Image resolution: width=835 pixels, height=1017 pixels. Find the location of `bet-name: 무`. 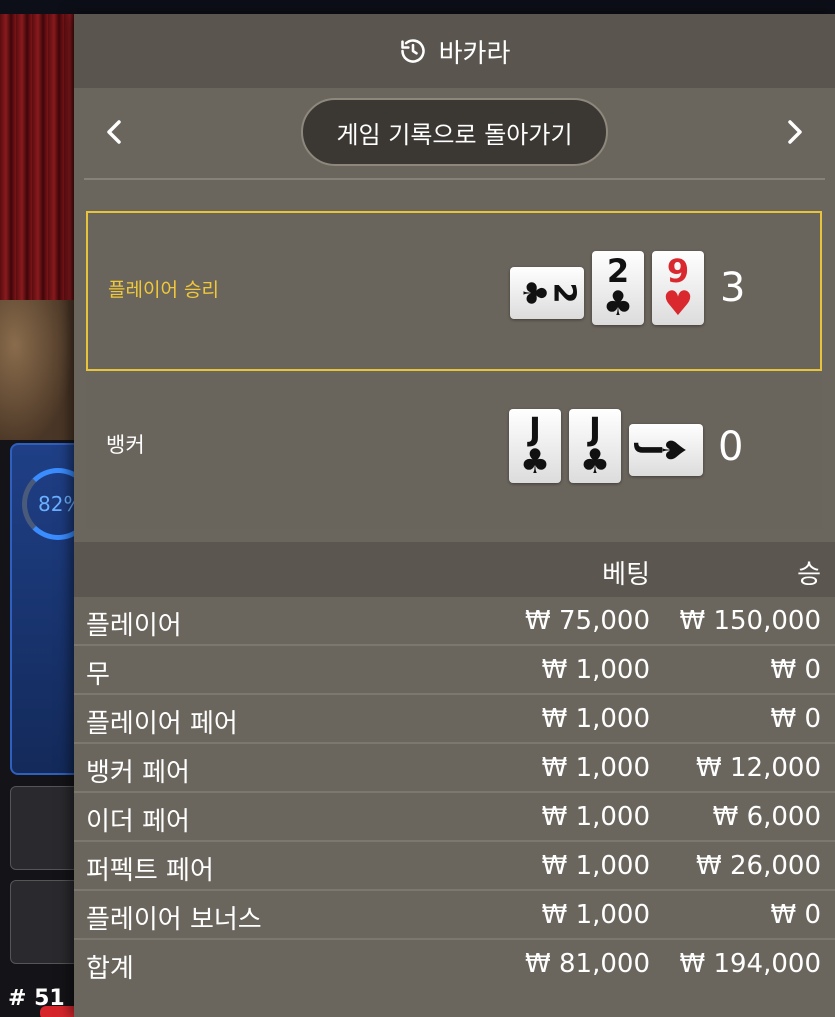

bet-name: 무 is located at coordinates (98, 675).